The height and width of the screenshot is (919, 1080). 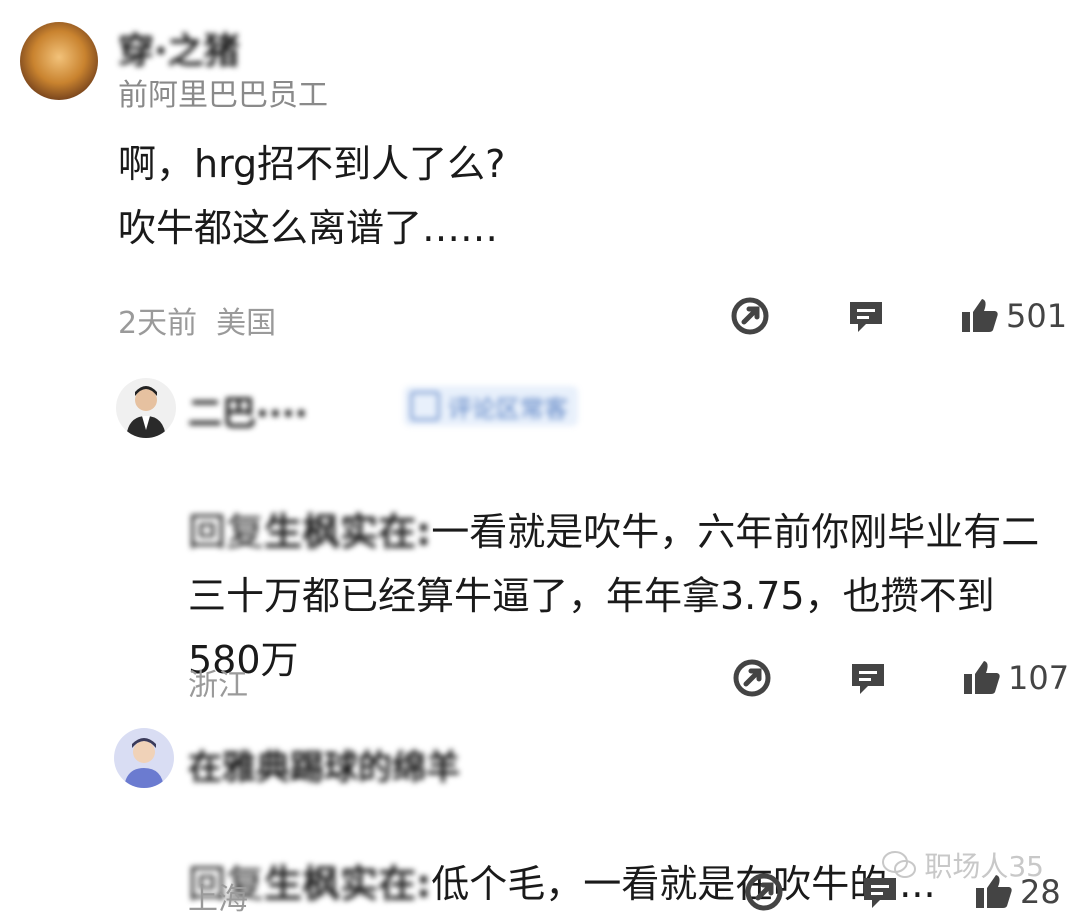 What do you see at coordinates (179, 48) in the screenshot?
I see `author-name: 穿·之猪` at bounding box center [179, 48].